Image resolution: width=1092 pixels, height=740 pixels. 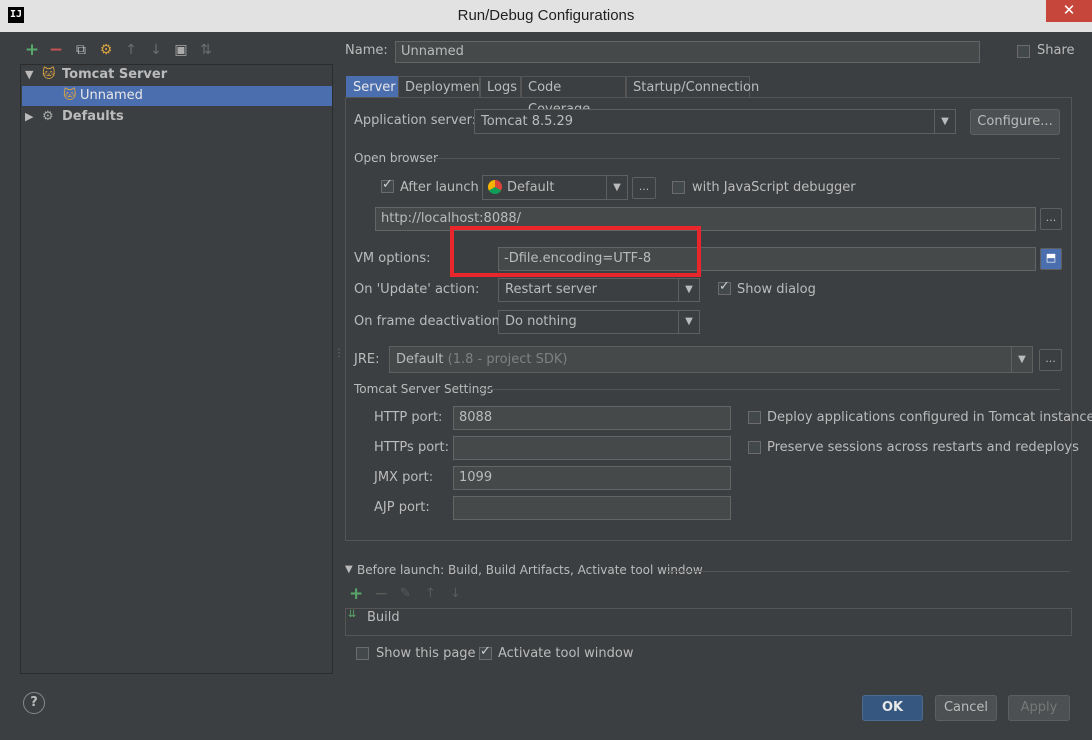 I want to click on on-update-select: Restart server ▼, so click(x=599, y=290).